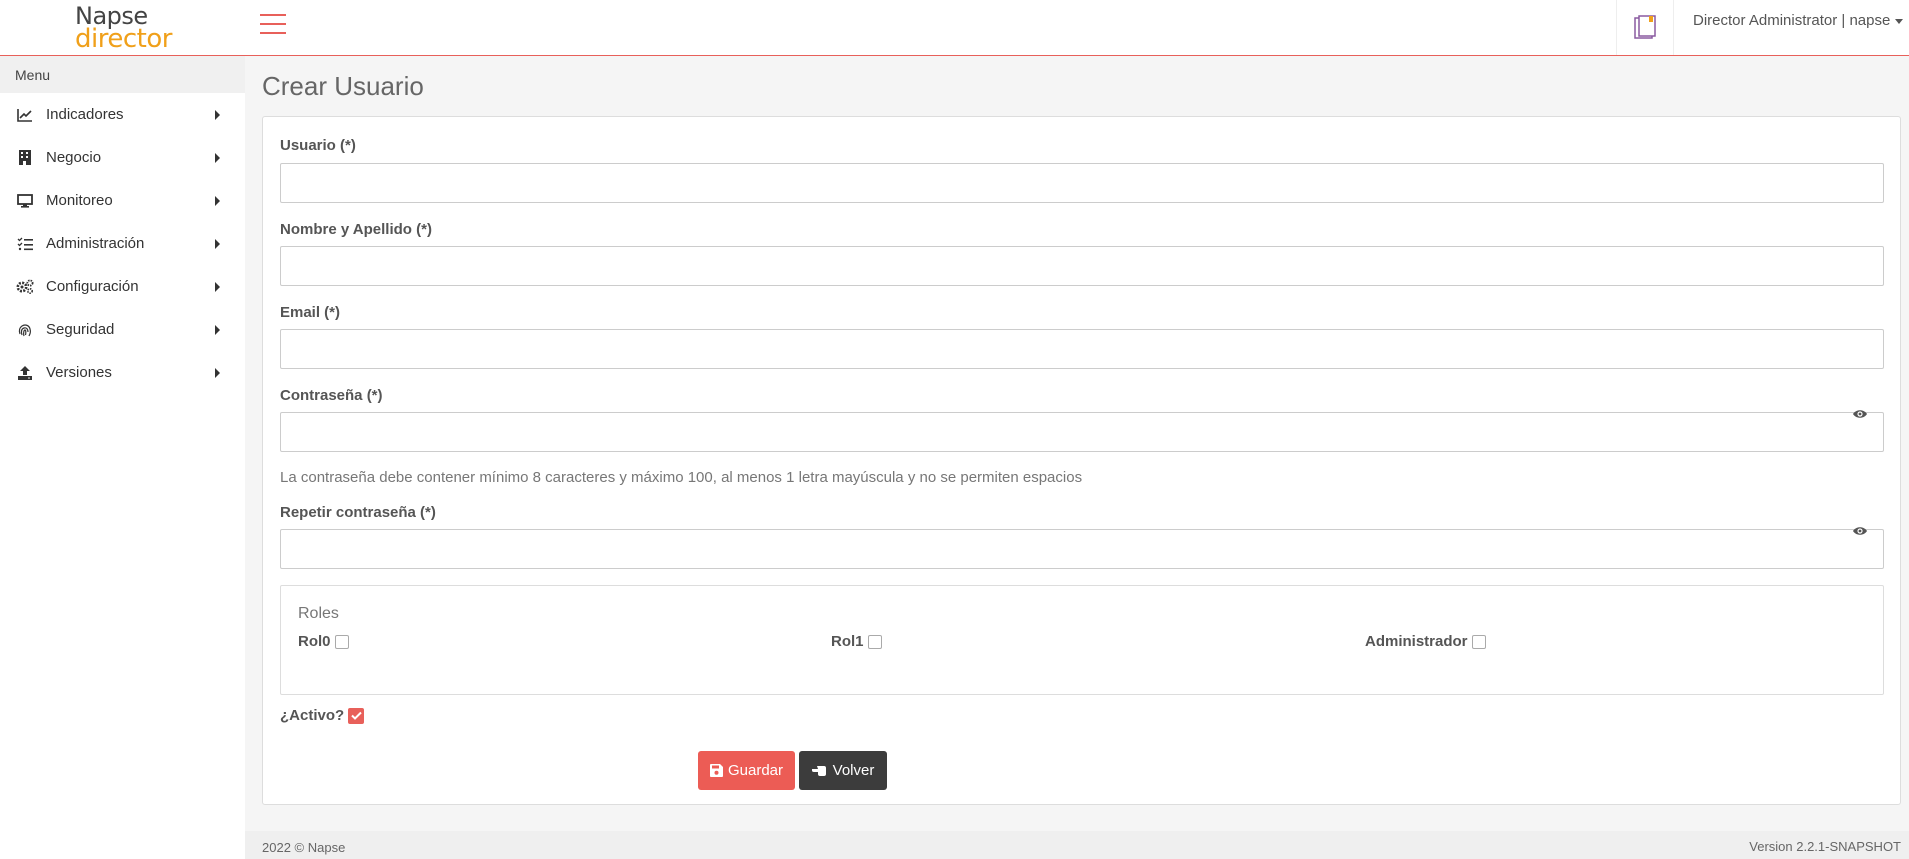 This screenshot has height=859, width=1909. I want to click on activo-field: ¿Activo?, so click(322, 715).